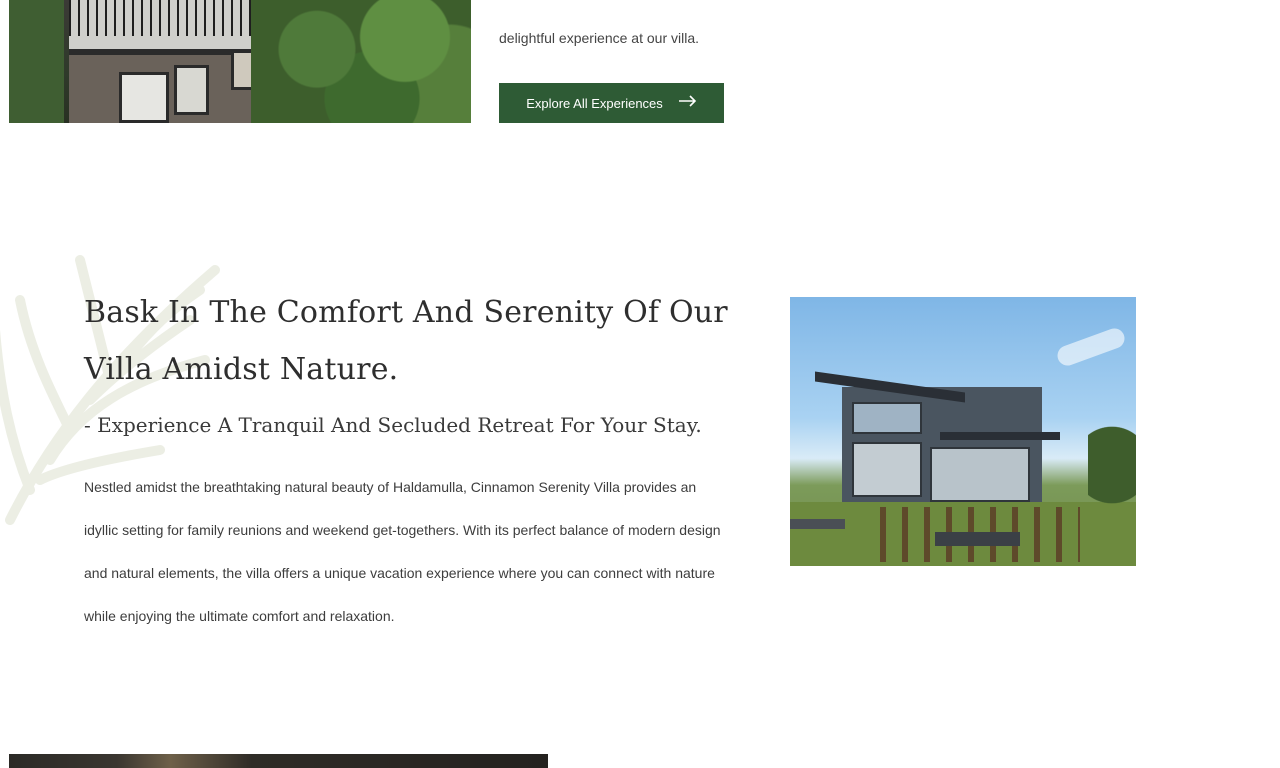 The width and height of the screenshot is (1280, 768). Describe the element at coordinates (599, 38) in the screenshot. I see `experiences-paragraph-tail: delightful experience at our villa.` at that location.